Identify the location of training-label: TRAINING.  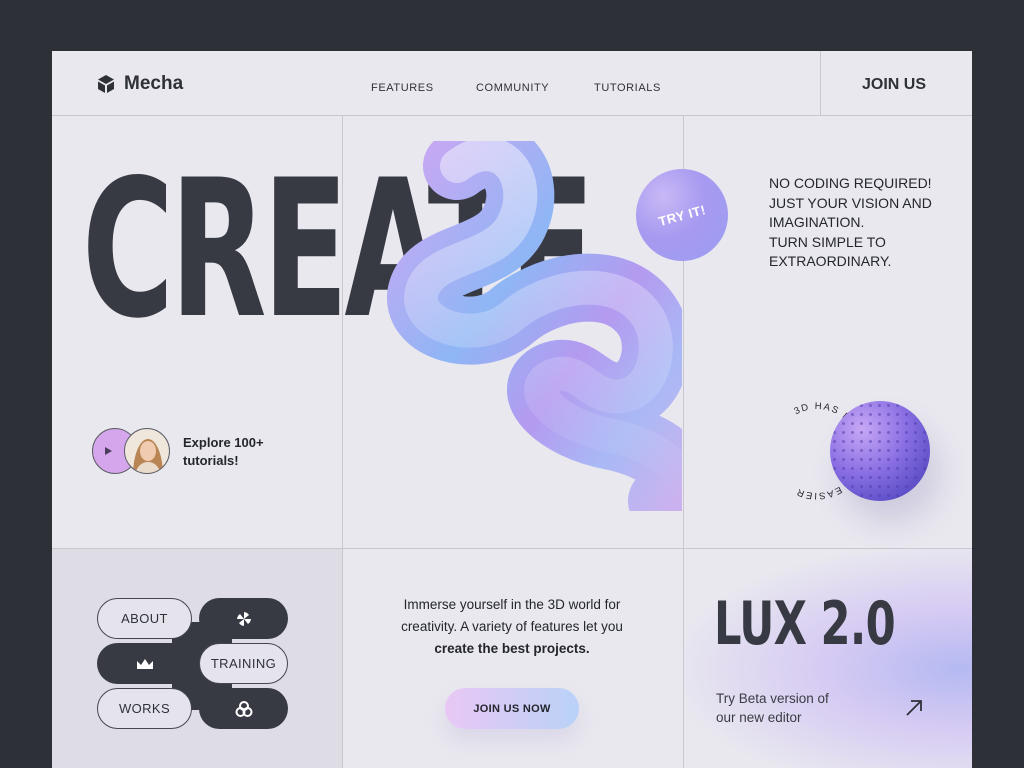
(243, 663).